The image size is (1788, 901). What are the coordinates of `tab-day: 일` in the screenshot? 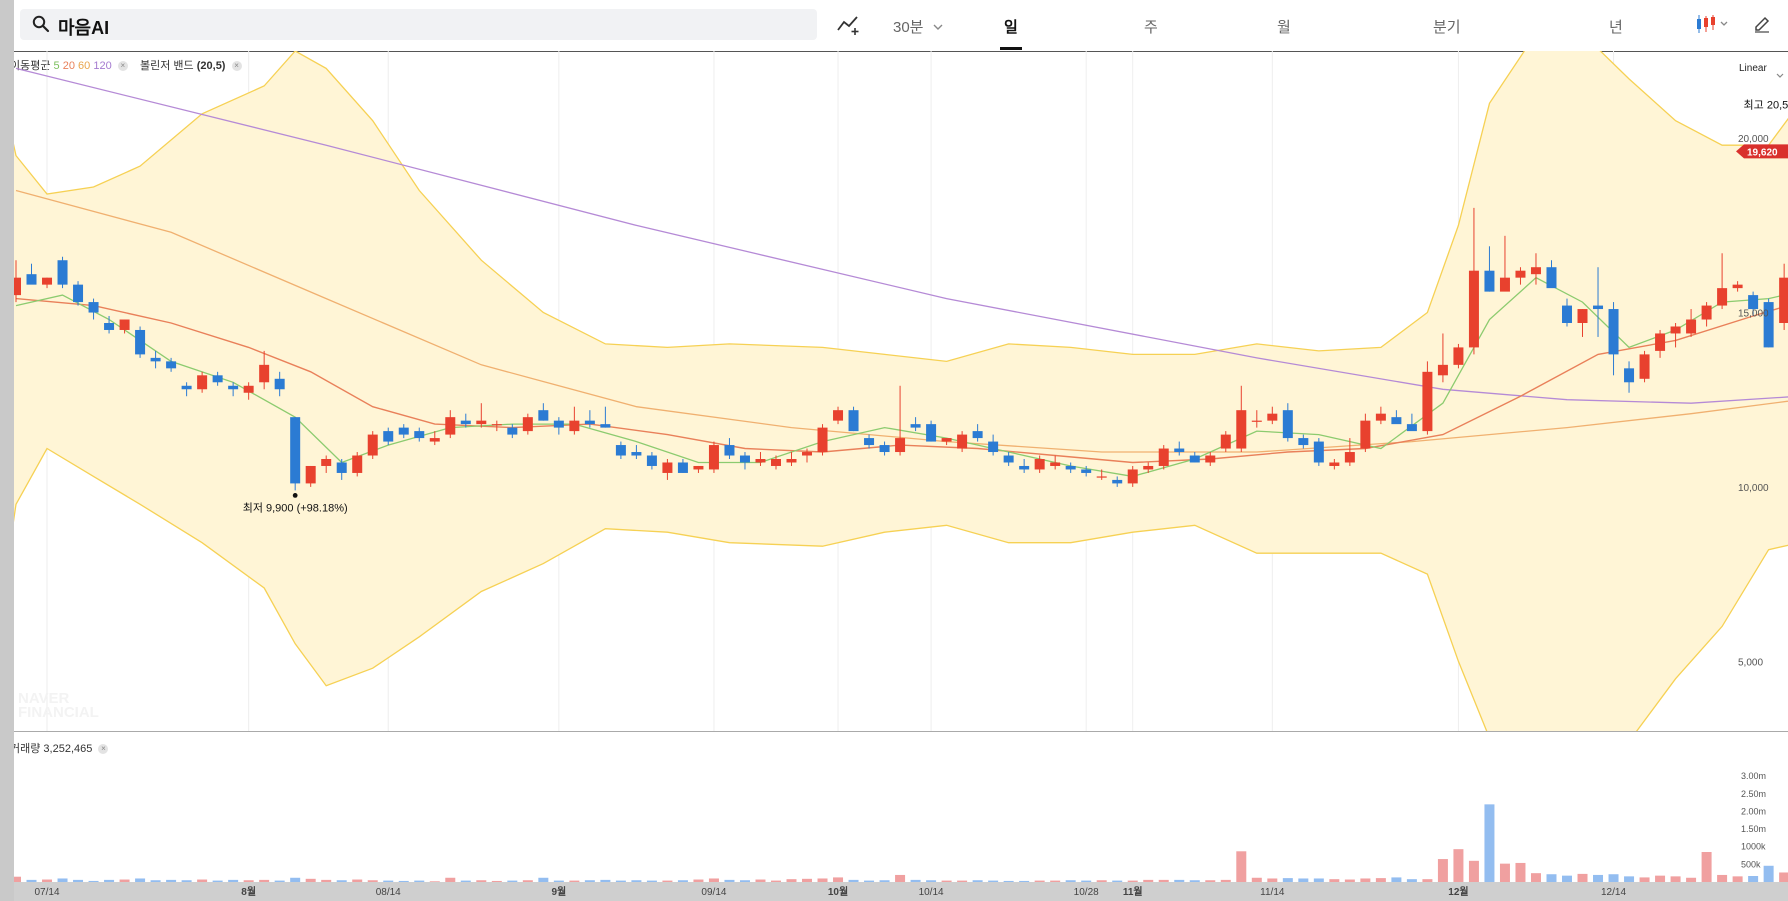 It's located at (1011, 26).